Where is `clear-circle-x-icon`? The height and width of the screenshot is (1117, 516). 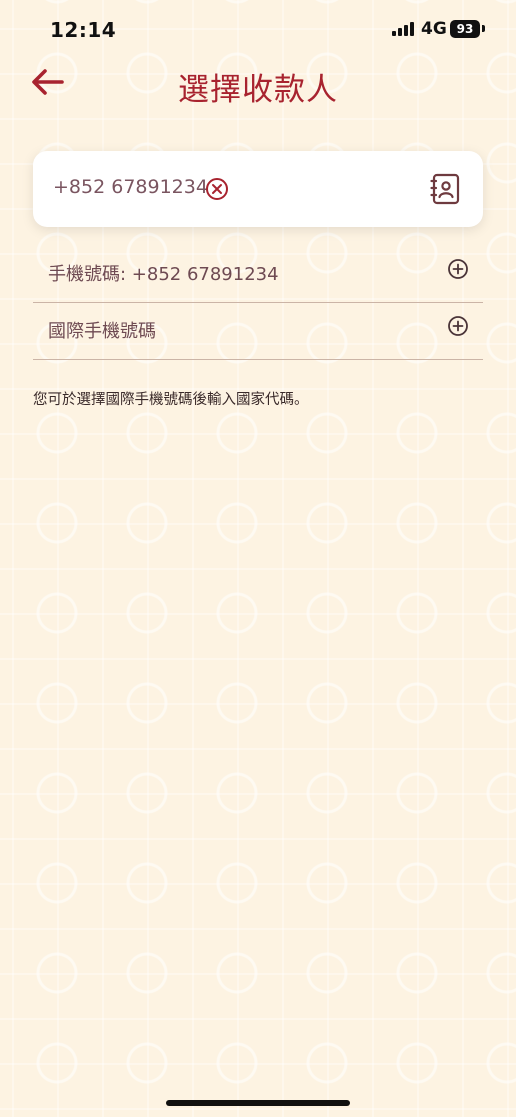 clear-circle-x-icon is located at coordinates (217, 189).